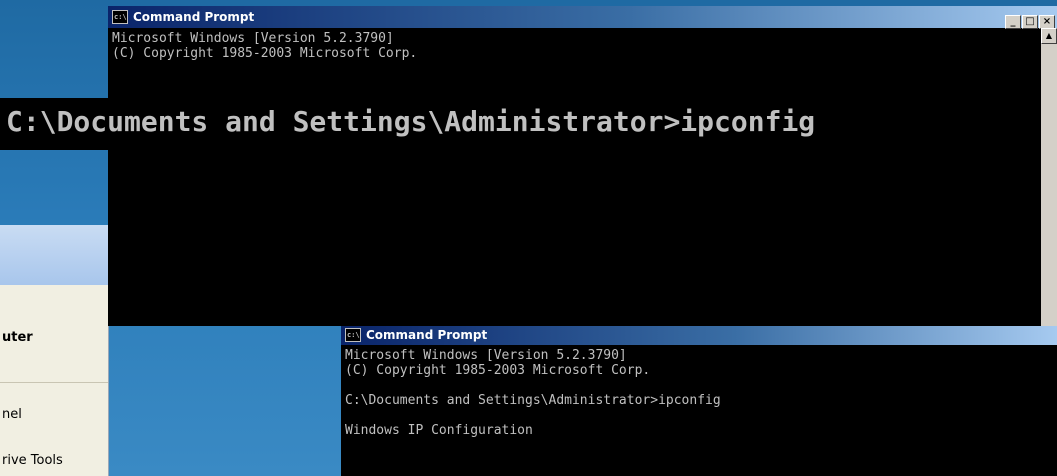 This screenshot has width=1057, height=476. What do you see at coordinates (582, 17) in the screenshot?
I see `window-titlebar: c:\ Command Prompt _ □ ×` at bounding box center [582, 17].